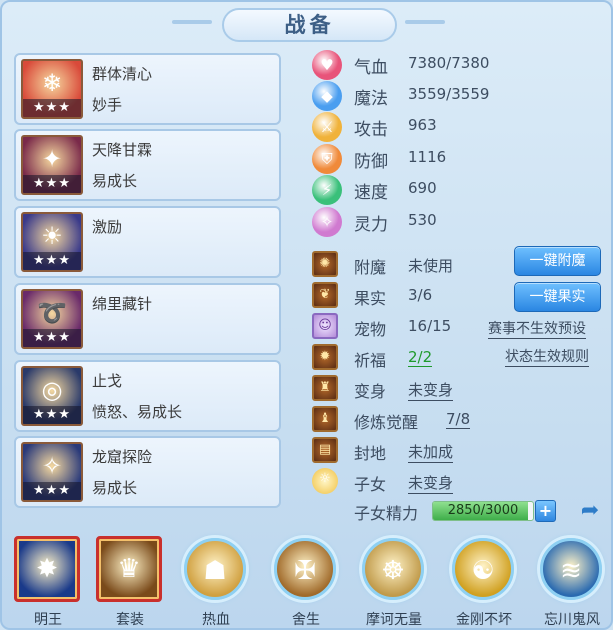 The width and height of the screenshot is (613, 630). Describe the element at coordinates (407, 420) in the screenshot. I see `attr-row: ♝ 修炼觉醒 7/8` at that location.